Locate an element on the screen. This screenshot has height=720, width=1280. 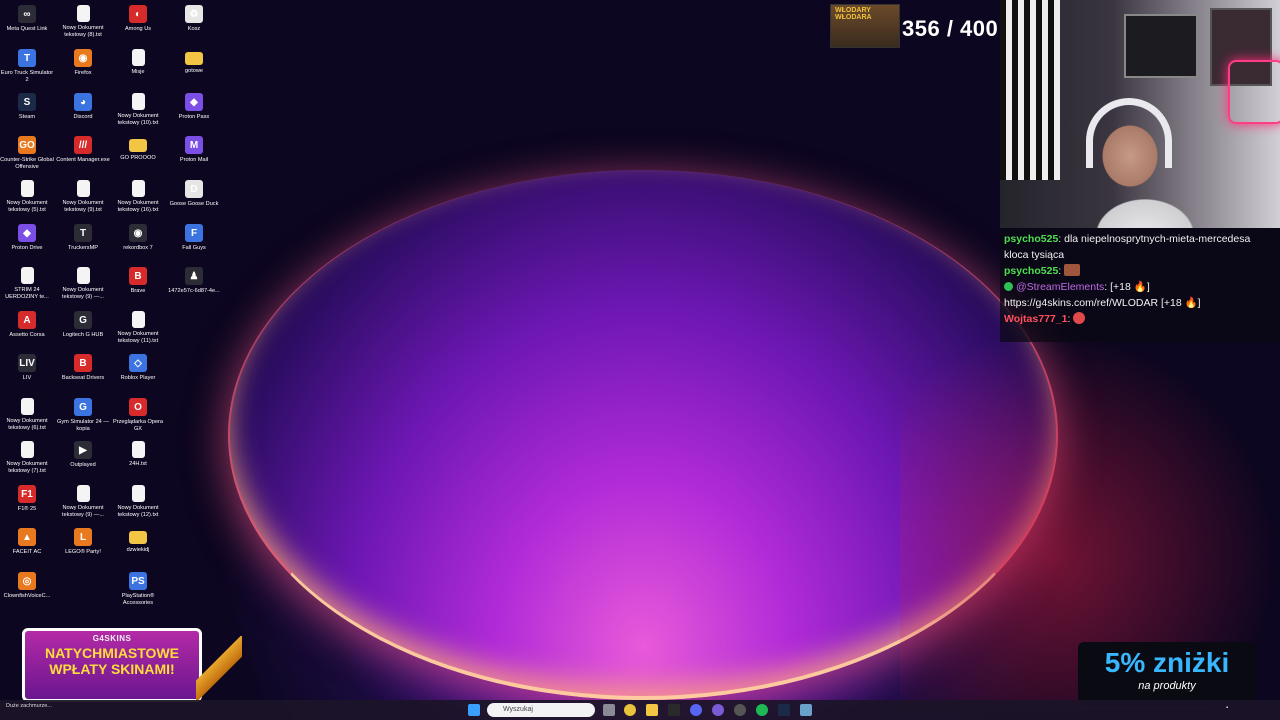
proton-drive-icon: ◆ is located at coordinates (27, 233).